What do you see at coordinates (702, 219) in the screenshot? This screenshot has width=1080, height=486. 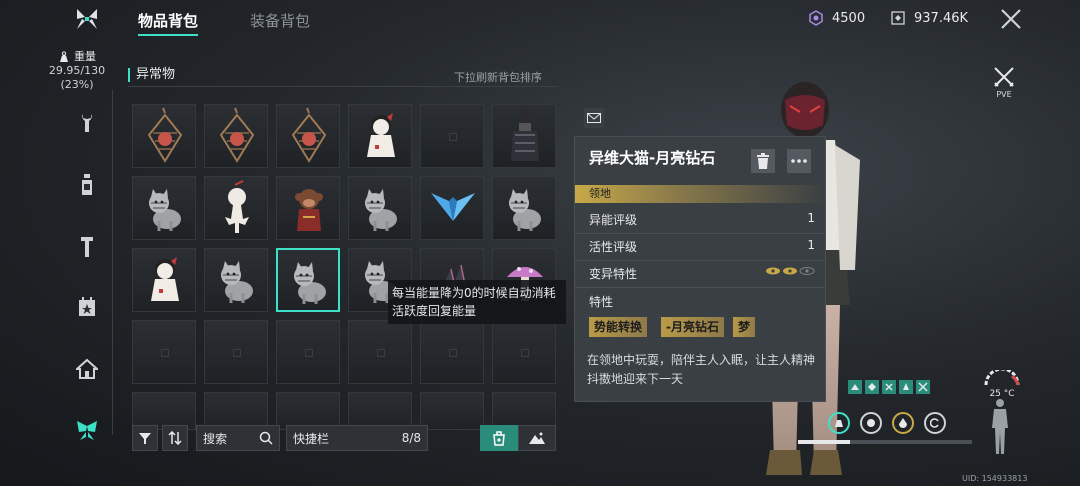 I see `stat-row: 异能评级 1` at bounding box center [702, 219].